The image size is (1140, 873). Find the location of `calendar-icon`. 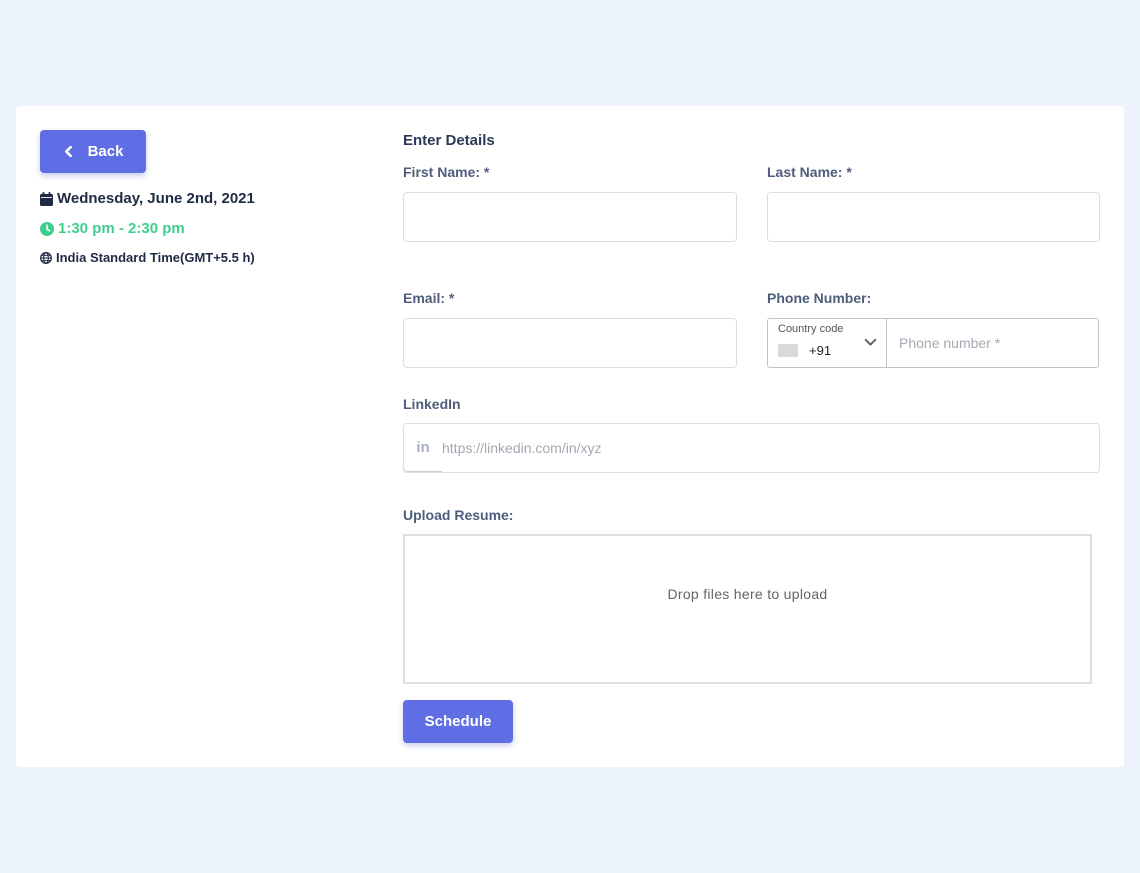

calendar-icon is located at coordinates (46, 198).